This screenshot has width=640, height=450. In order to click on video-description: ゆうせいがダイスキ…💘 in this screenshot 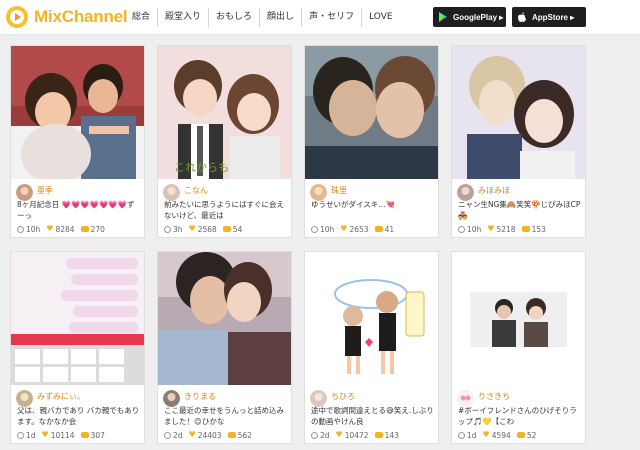, I will do `click(353, 204)`.